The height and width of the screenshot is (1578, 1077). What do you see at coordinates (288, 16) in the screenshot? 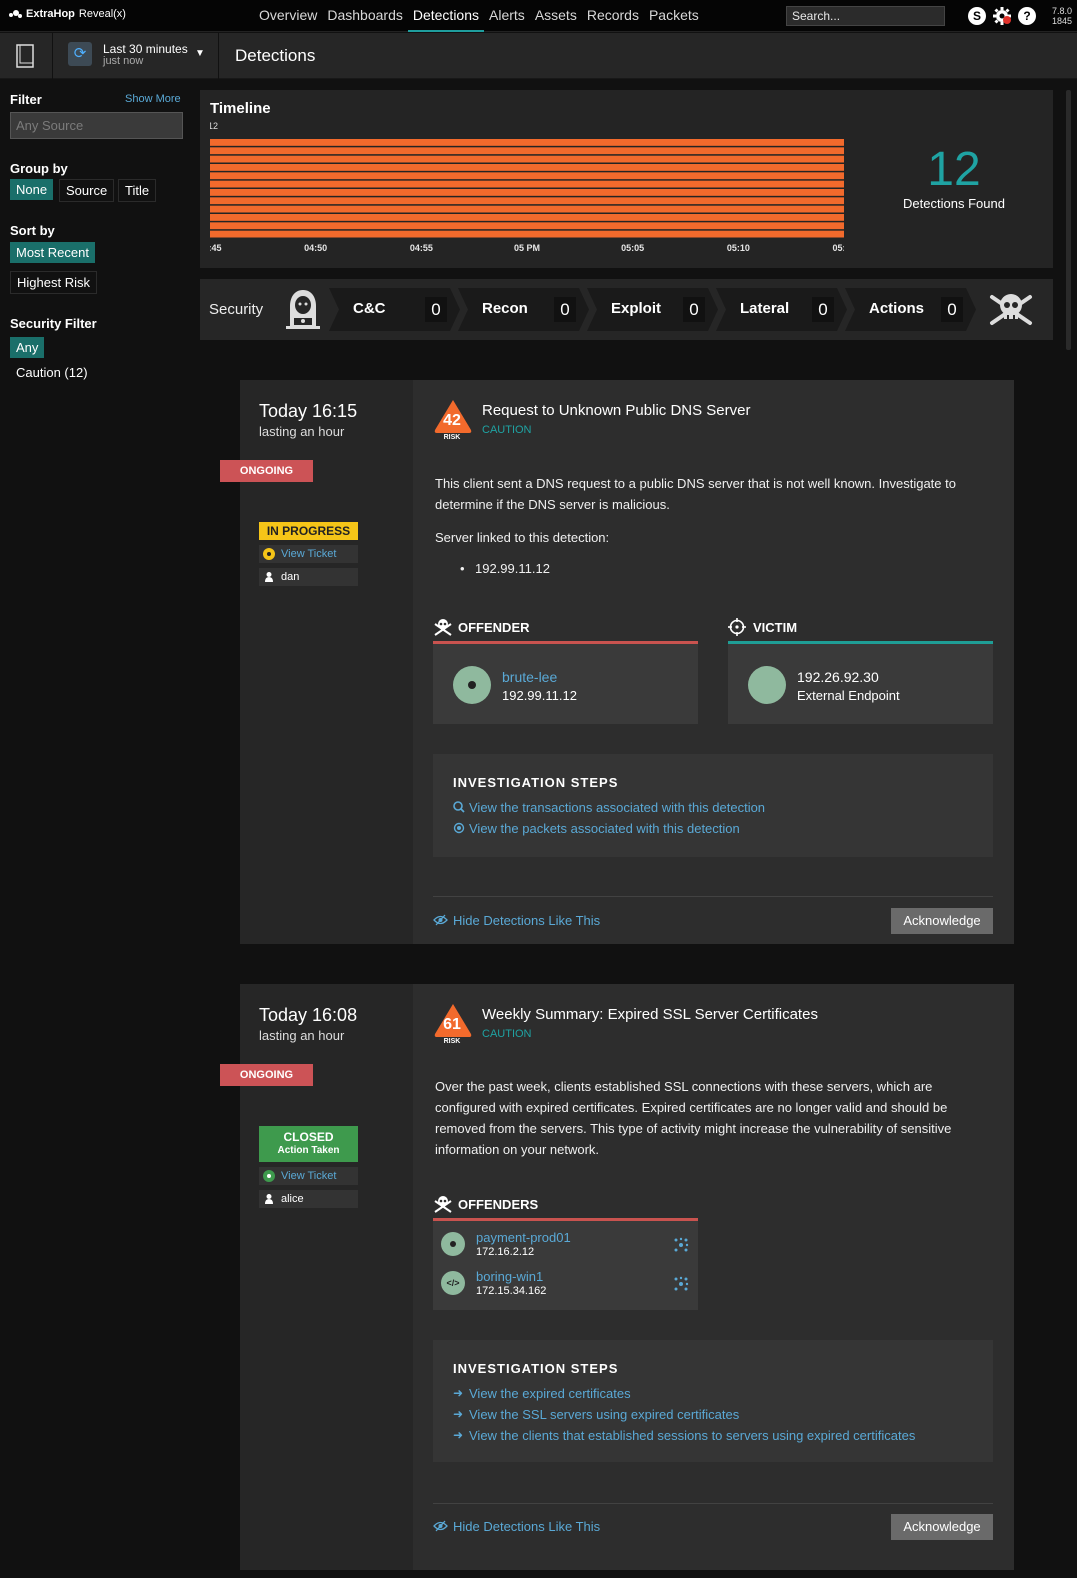
I see `nav-overview: Overview` at bounding box center [288, 16].